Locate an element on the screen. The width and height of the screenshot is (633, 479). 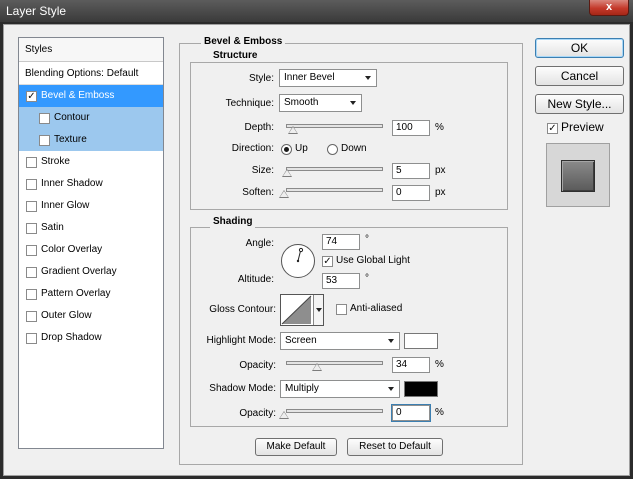
contour-dropdown-toggle is located at coordinates (318, 310).